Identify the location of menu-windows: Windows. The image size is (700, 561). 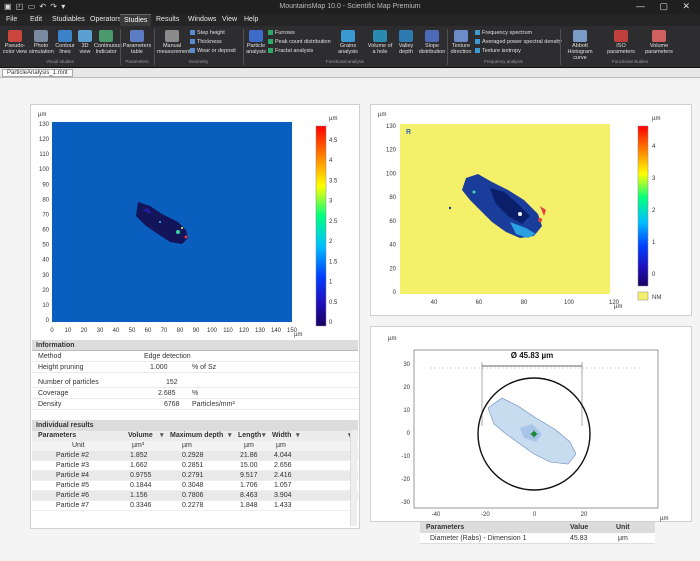
(202, 20).